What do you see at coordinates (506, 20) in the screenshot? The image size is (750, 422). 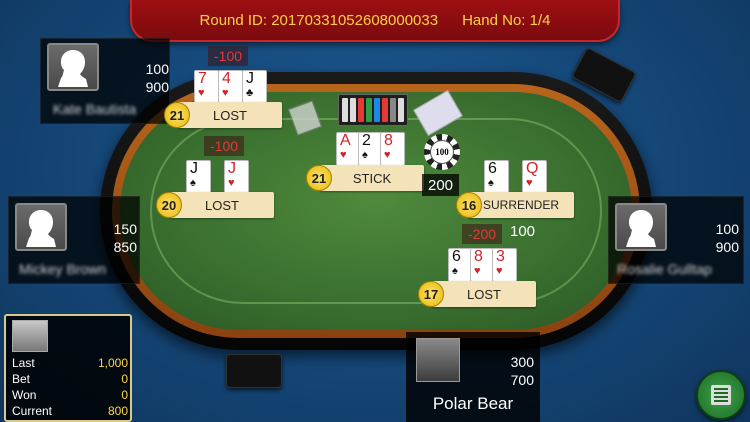 I see `hand-number: Hand No: 1/4` at bounding box center [506, 20].